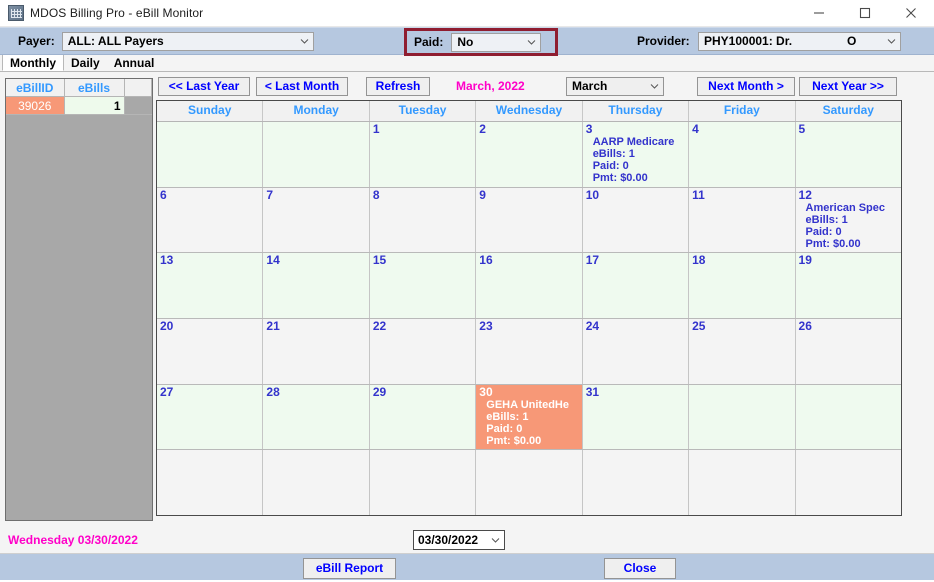 The width and height of the screenshot is (934, 582). I want to click on calendar-day-cell-6: 6, so click(210, 220).